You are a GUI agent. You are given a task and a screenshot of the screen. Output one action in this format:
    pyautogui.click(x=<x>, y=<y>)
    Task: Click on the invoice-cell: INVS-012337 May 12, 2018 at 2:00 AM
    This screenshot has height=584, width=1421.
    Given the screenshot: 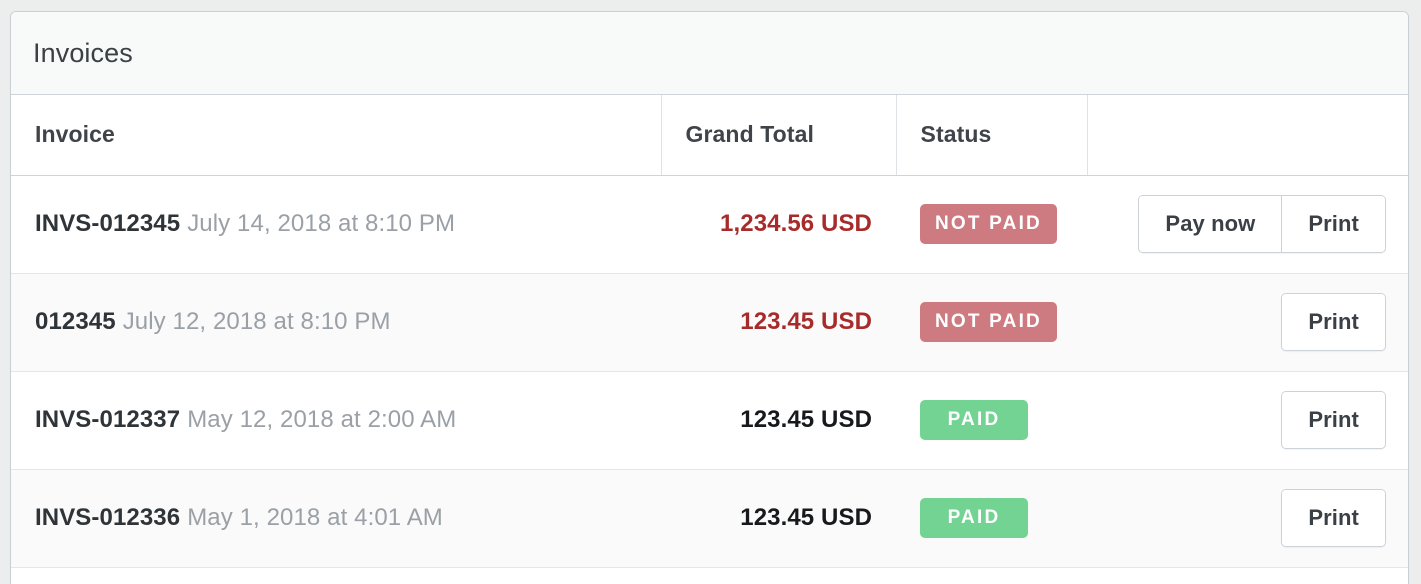 What is the action you would take?
    pyautogui.click(x=336, y=420)
    